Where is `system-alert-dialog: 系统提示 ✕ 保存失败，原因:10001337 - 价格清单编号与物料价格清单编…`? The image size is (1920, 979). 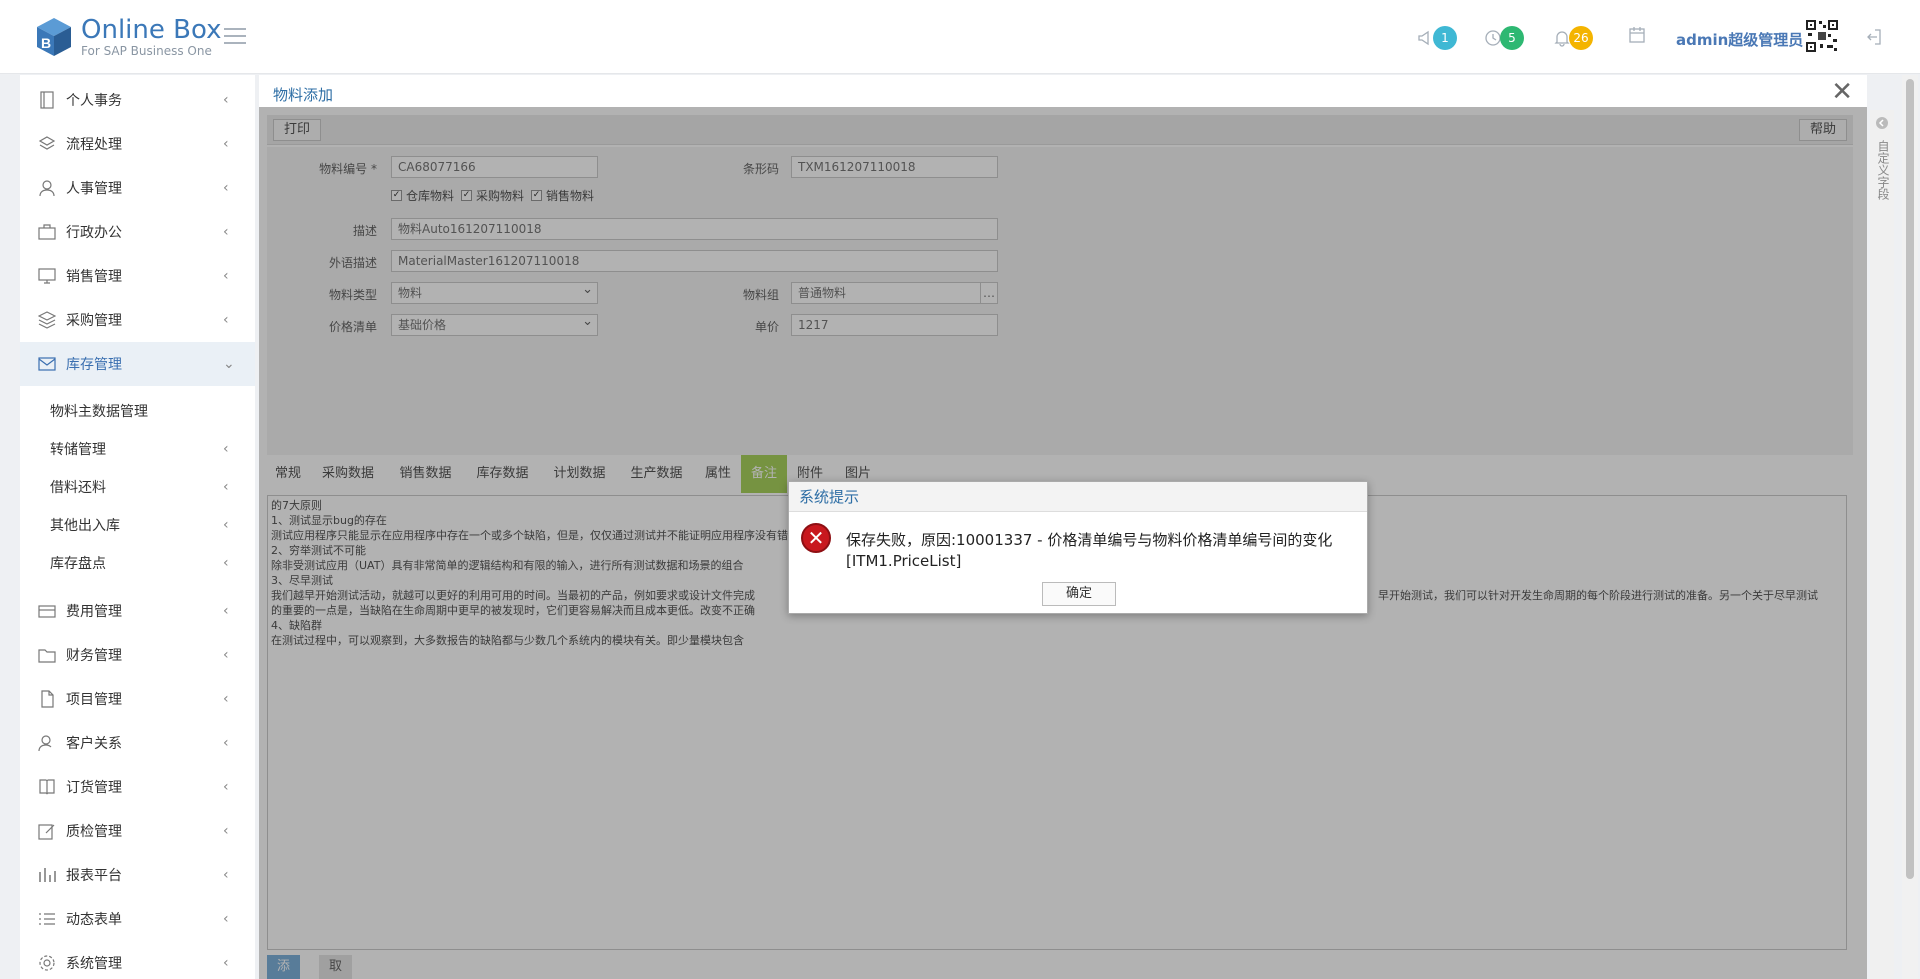 system-alert-dialog: 系统提示 ✕ 保存失败，原因:10001337 - 价格清单编号与物料价格清单编… is located at coordinates (1078, 547).